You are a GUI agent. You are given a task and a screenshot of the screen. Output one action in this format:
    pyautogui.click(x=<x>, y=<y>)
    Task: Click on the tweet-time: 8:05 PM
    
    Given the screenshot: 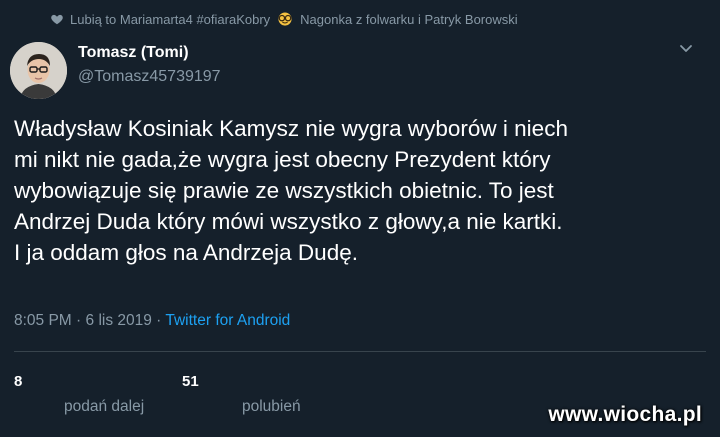 What is the action you would take?
    pyautogui.click(x=43, y=320)
    